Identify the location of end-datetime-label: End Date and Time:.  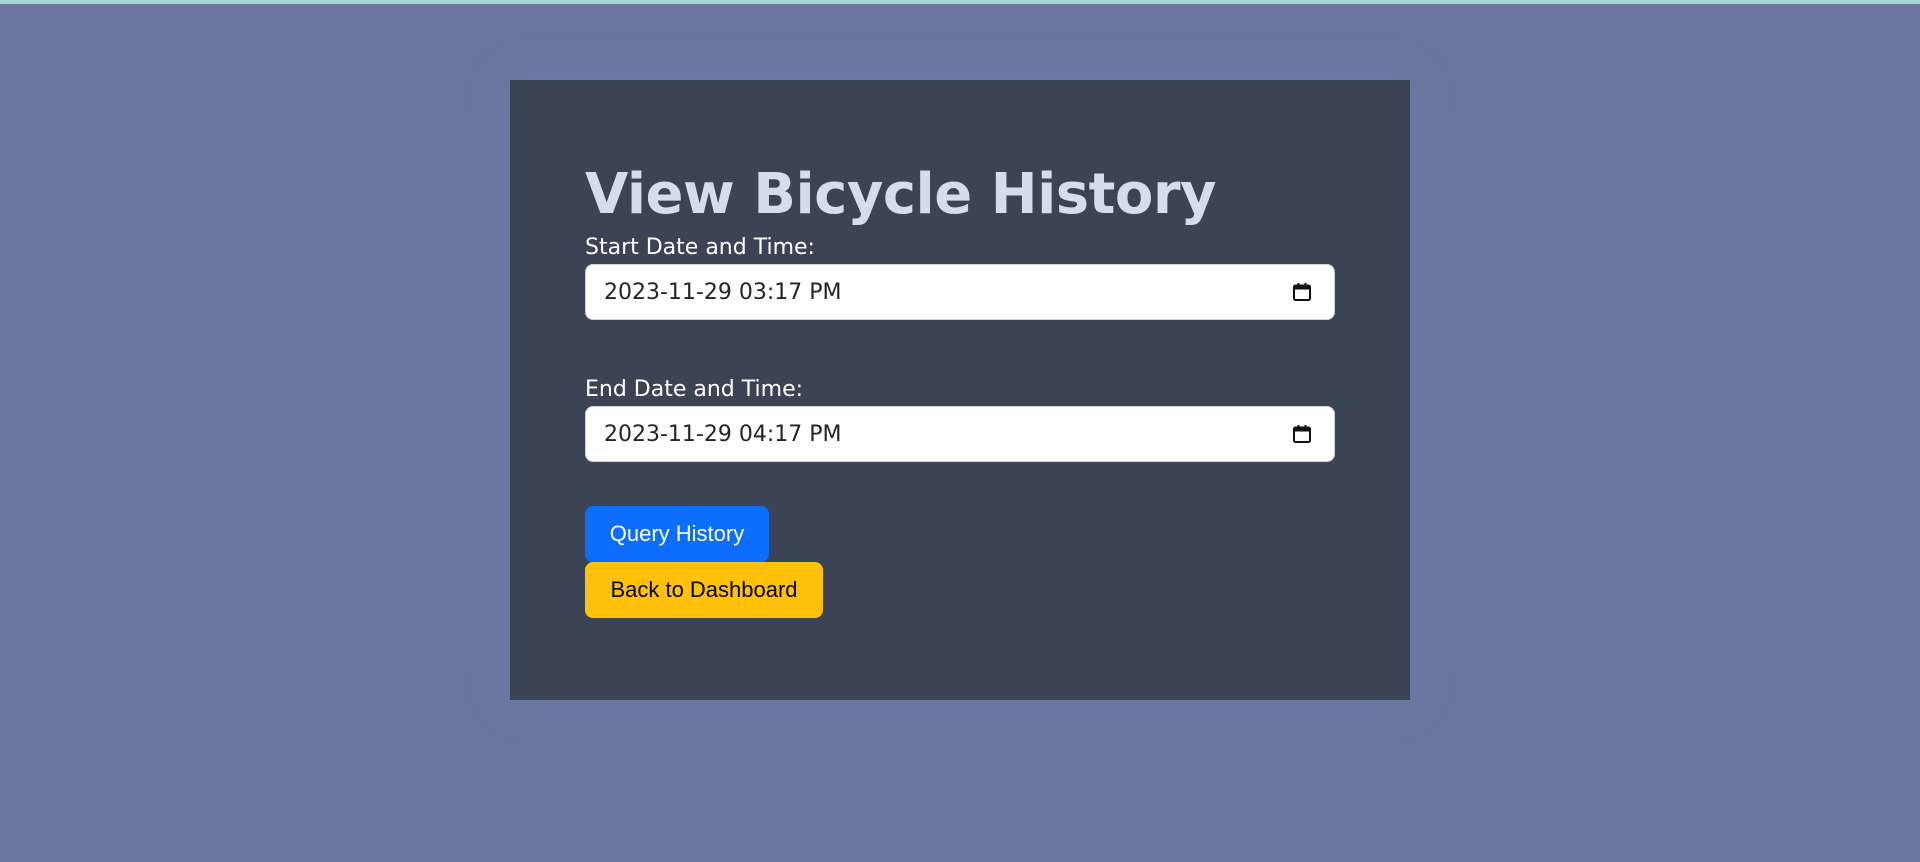
(694, 389).